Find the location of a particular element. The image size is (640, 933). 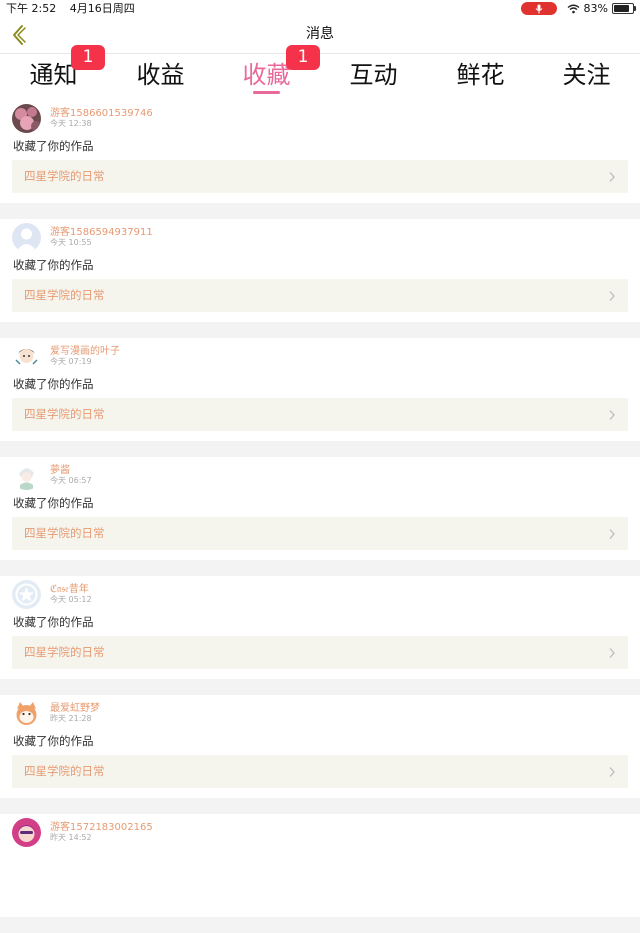

tab-label: 鲜花 is located at coordinates (480, 75).